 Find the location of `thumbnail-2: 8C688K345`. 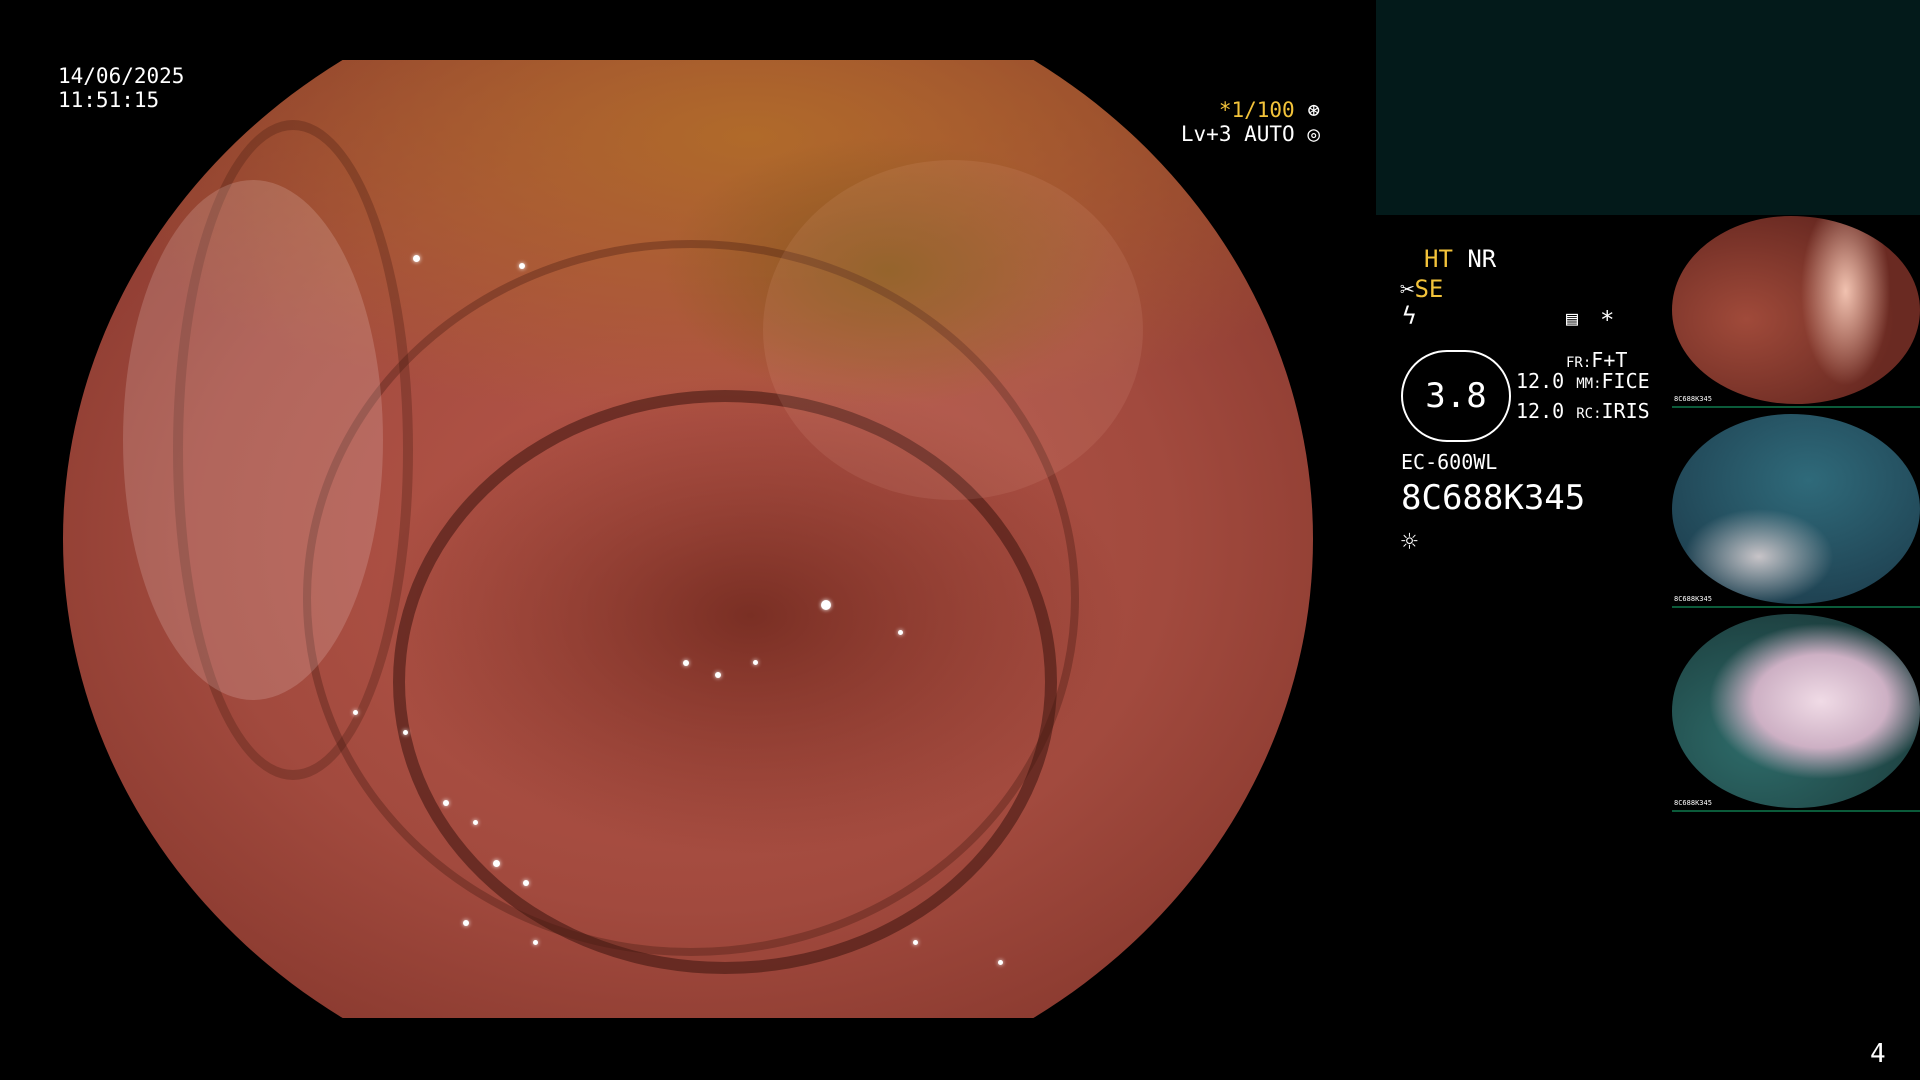

thumbnail-2: 8C688K345 is located at coordinates (1796, 511).